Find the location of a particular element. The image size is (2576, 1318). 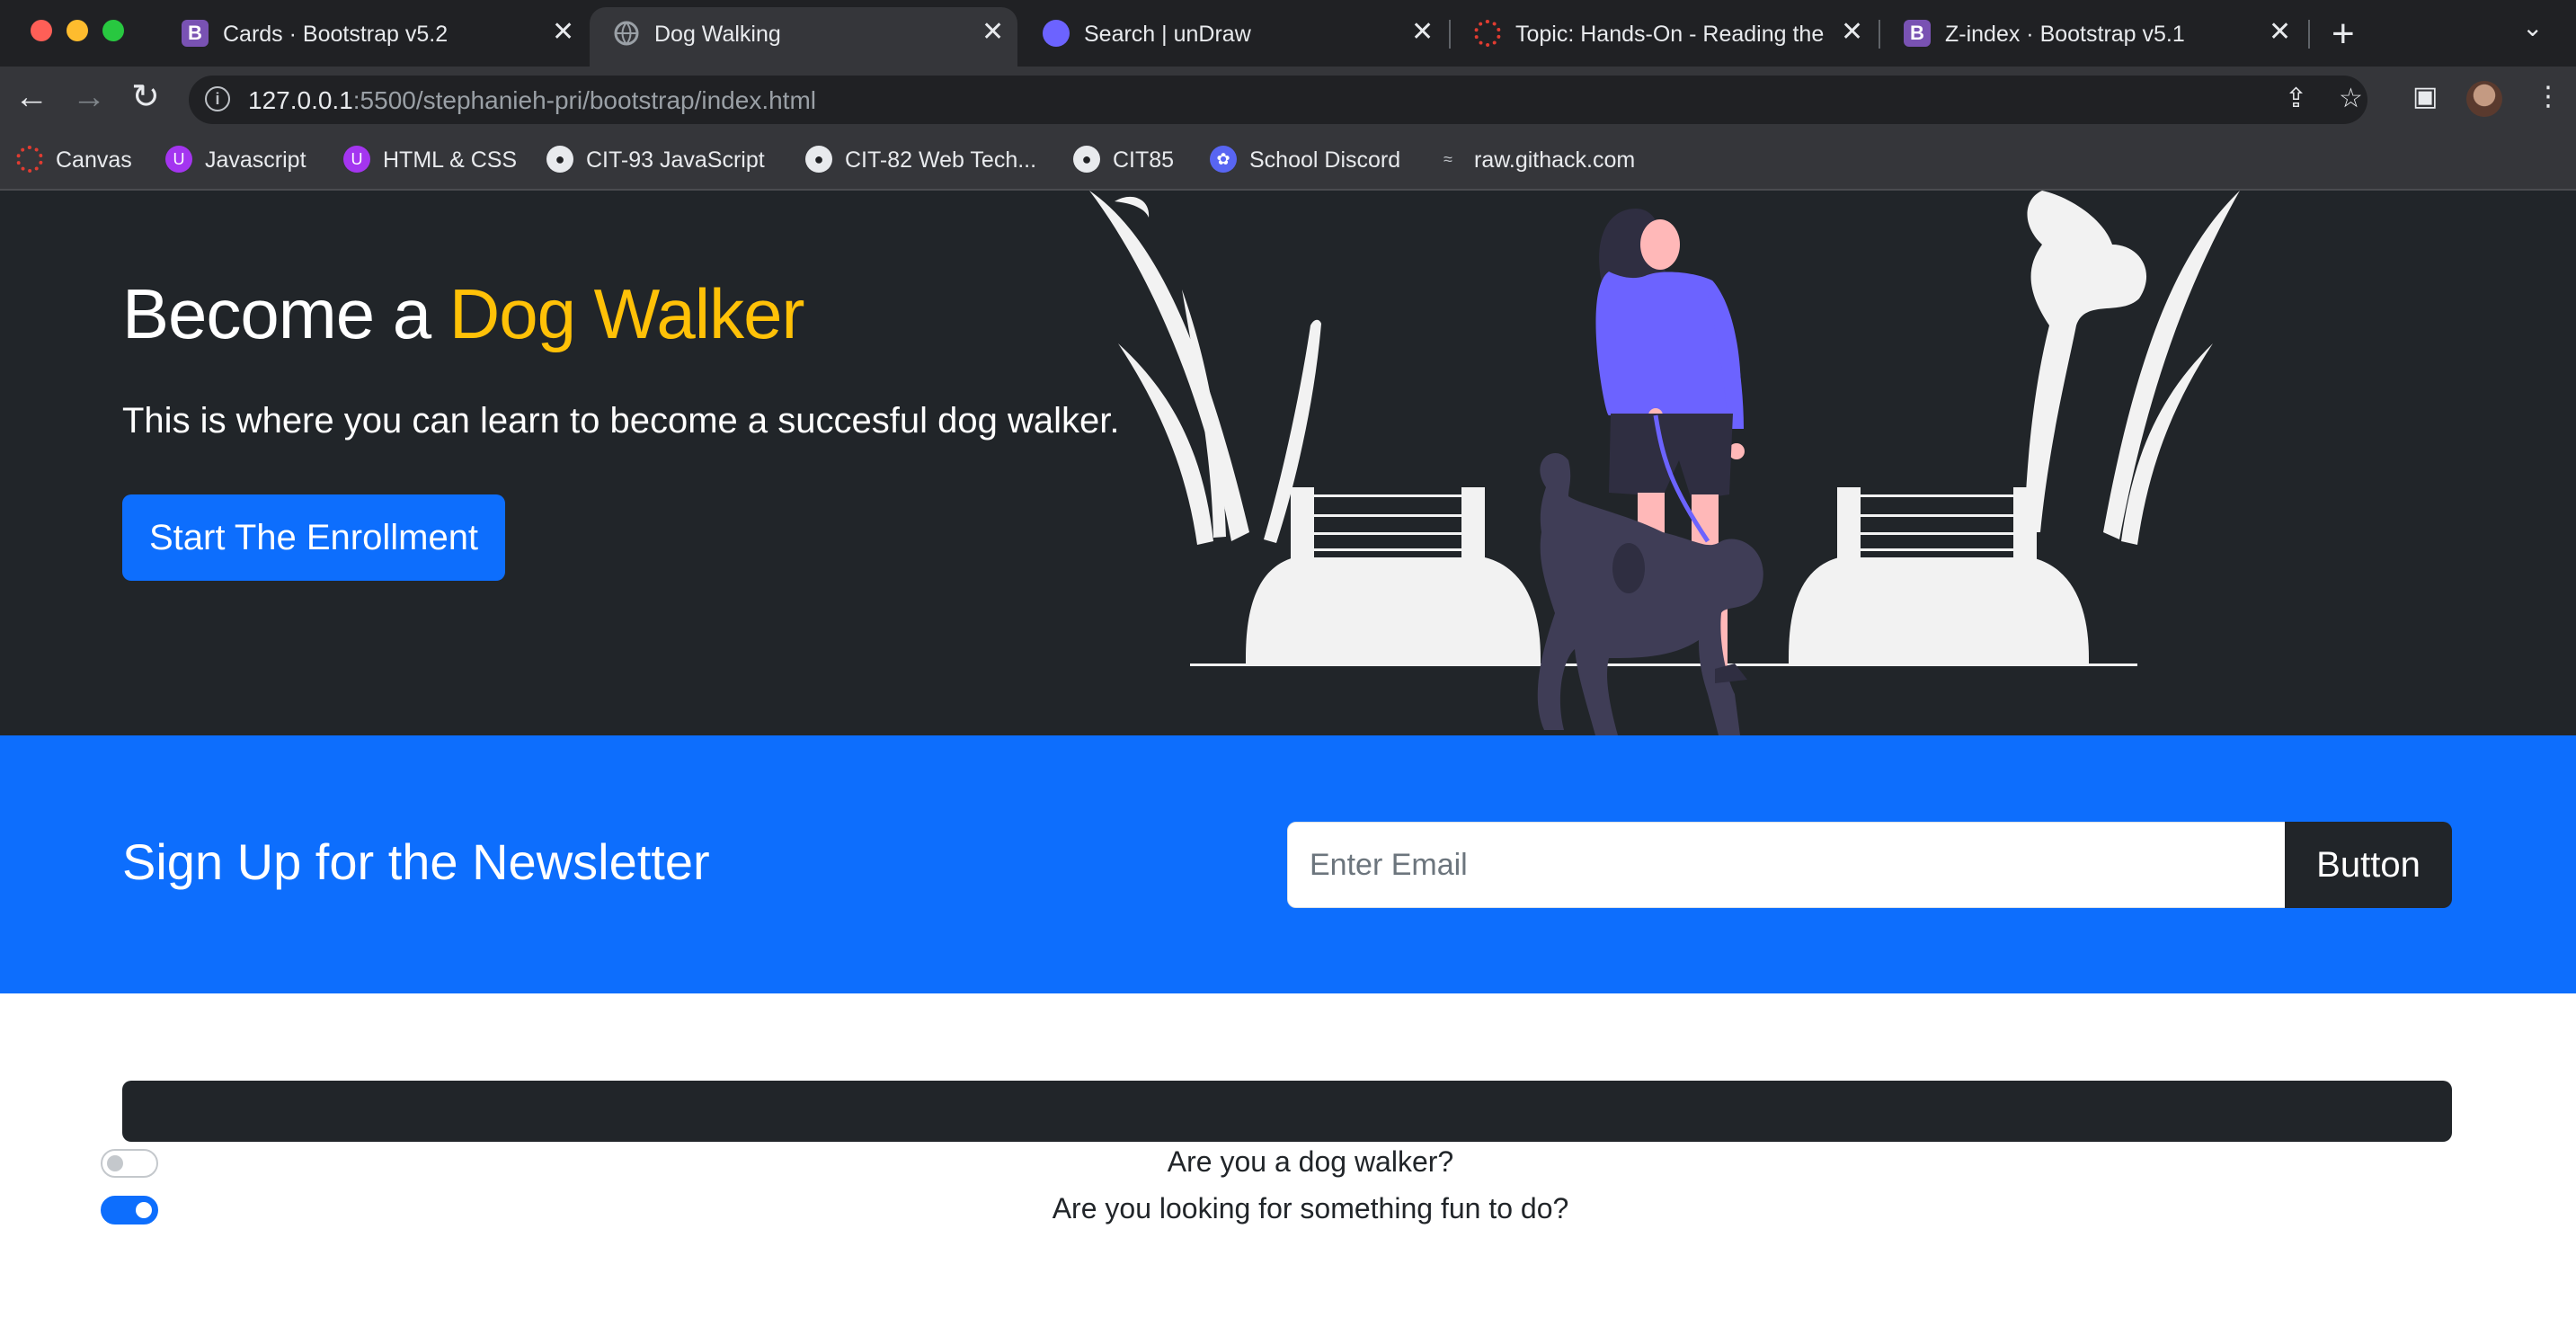

bookmark-item: U Javascript is located at coordinates (236, 160).